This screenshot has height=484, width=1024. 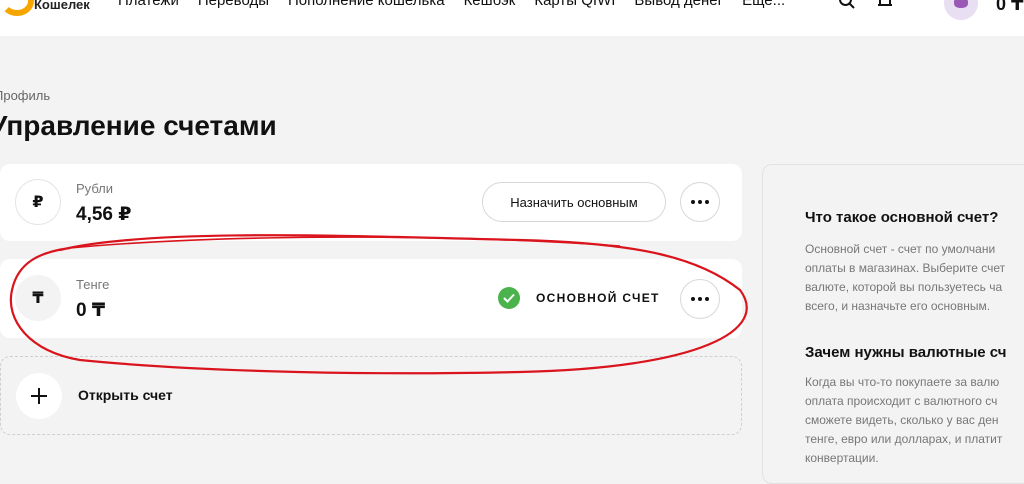 I want to click on avatar, so click(x=961, y=10).